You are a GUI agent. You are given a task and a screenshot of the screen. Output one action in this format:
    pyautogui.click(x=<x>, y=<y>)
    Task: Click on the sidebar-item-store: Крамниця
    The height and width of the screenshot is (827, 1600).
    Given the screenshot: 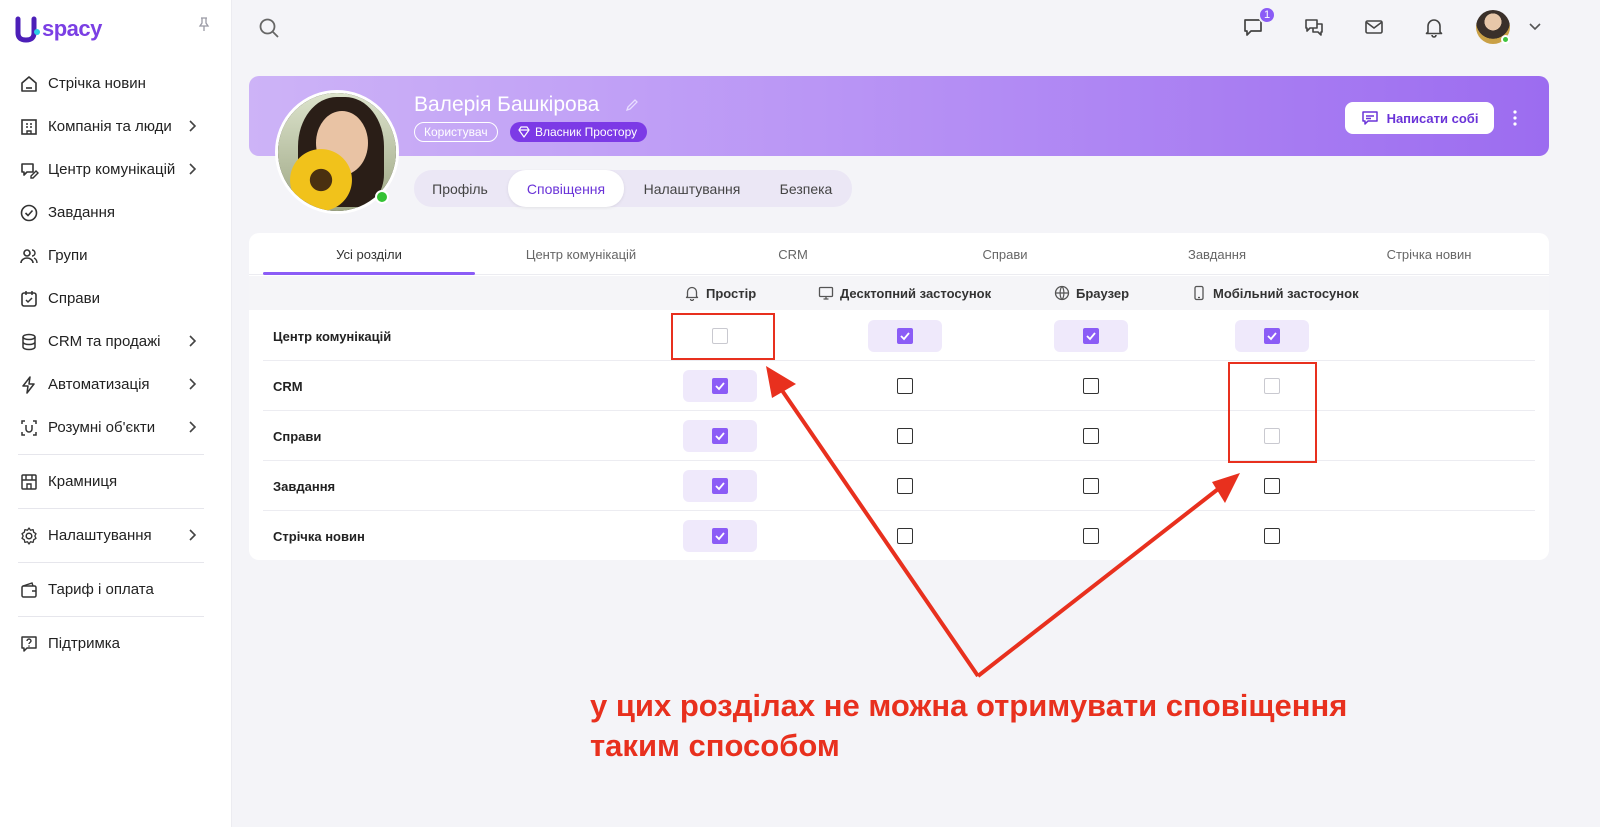 What is the action you would take?
    pyautogui.click(x=116, y=481)
    